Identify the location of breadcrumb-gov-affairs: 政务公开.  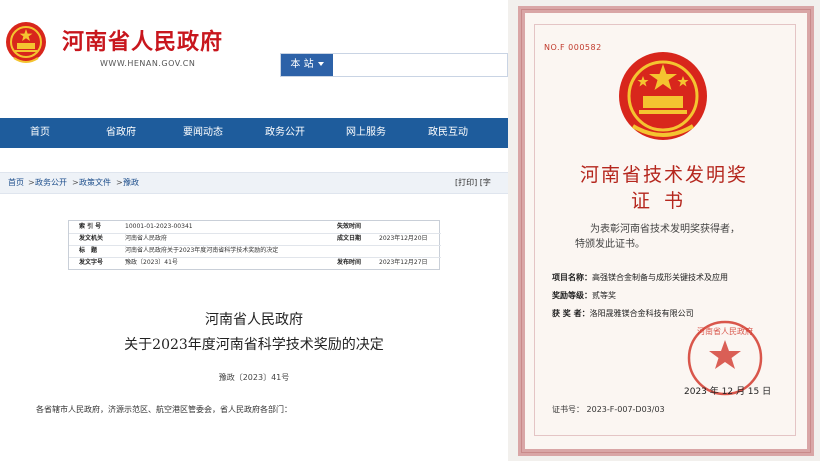
(51, 183).